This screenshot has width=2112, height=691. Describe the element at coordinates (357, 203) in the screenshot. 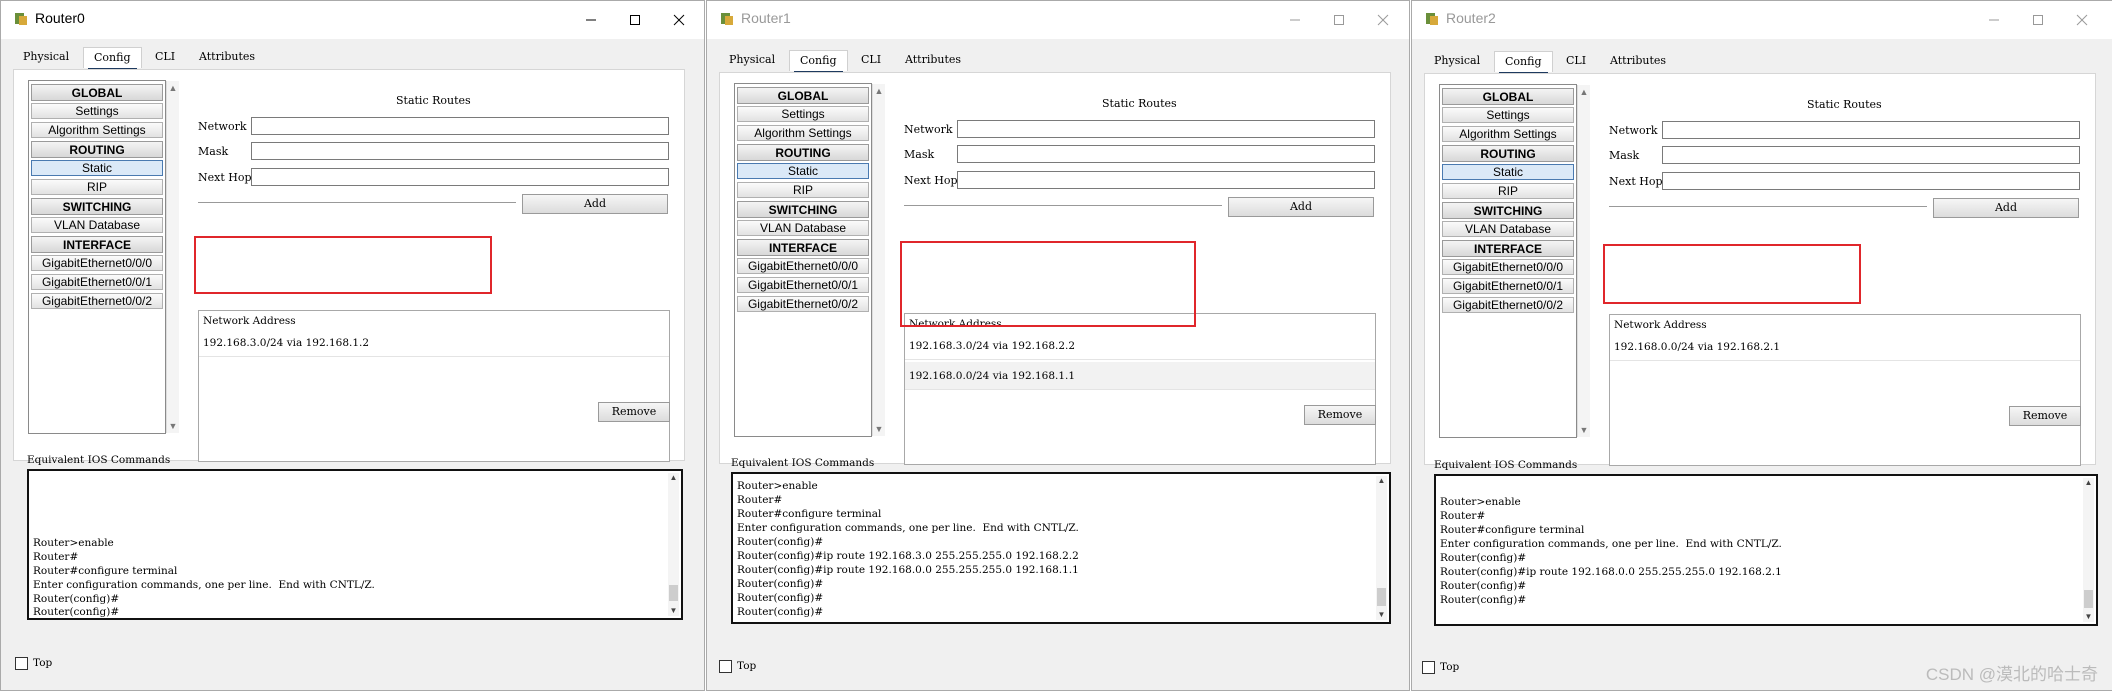

I see `separator` at that location.